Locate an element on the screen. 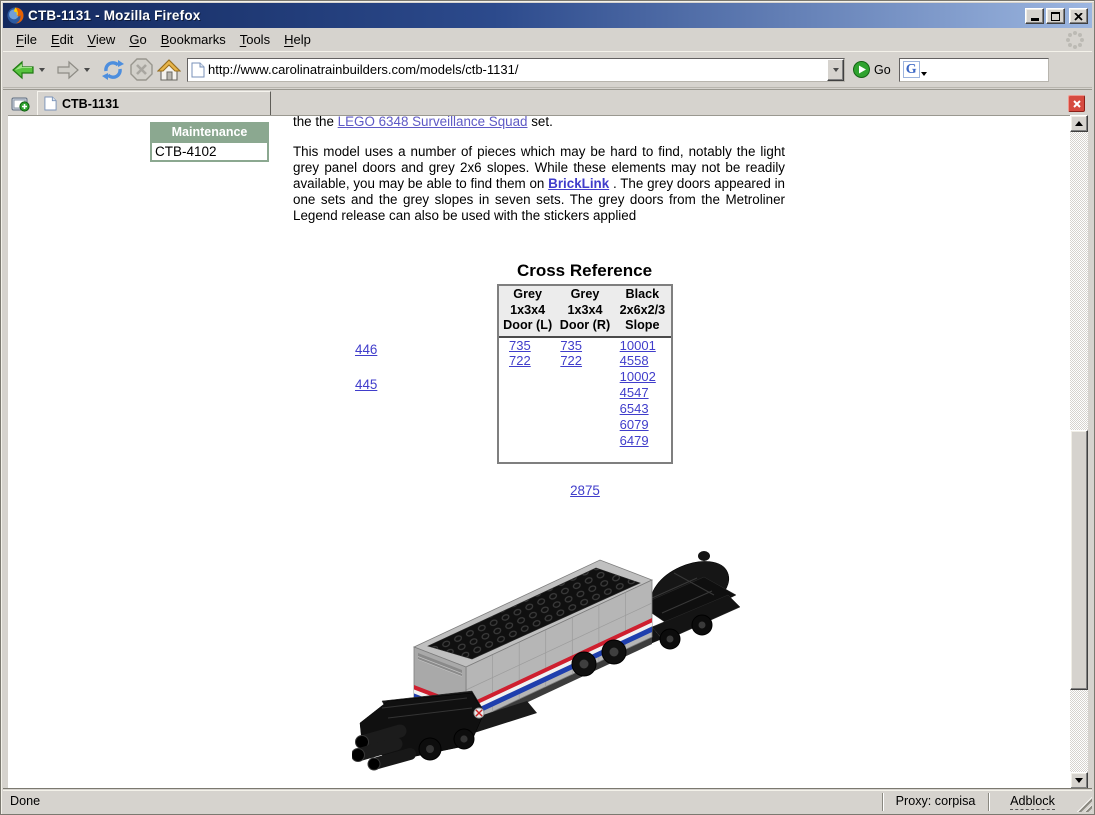 Image resolution: width=1095 pixels, height=815 pixels. maximize-button is located at coordinates (1055, 15).